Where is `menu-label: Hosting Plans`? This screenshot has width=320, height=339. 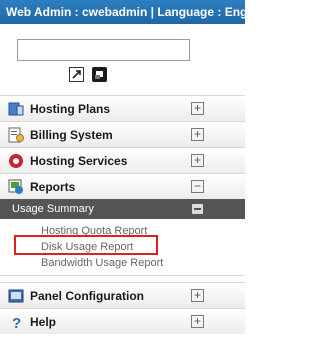
menu-label: Hosting Plans is located at coordinates (70, 109).